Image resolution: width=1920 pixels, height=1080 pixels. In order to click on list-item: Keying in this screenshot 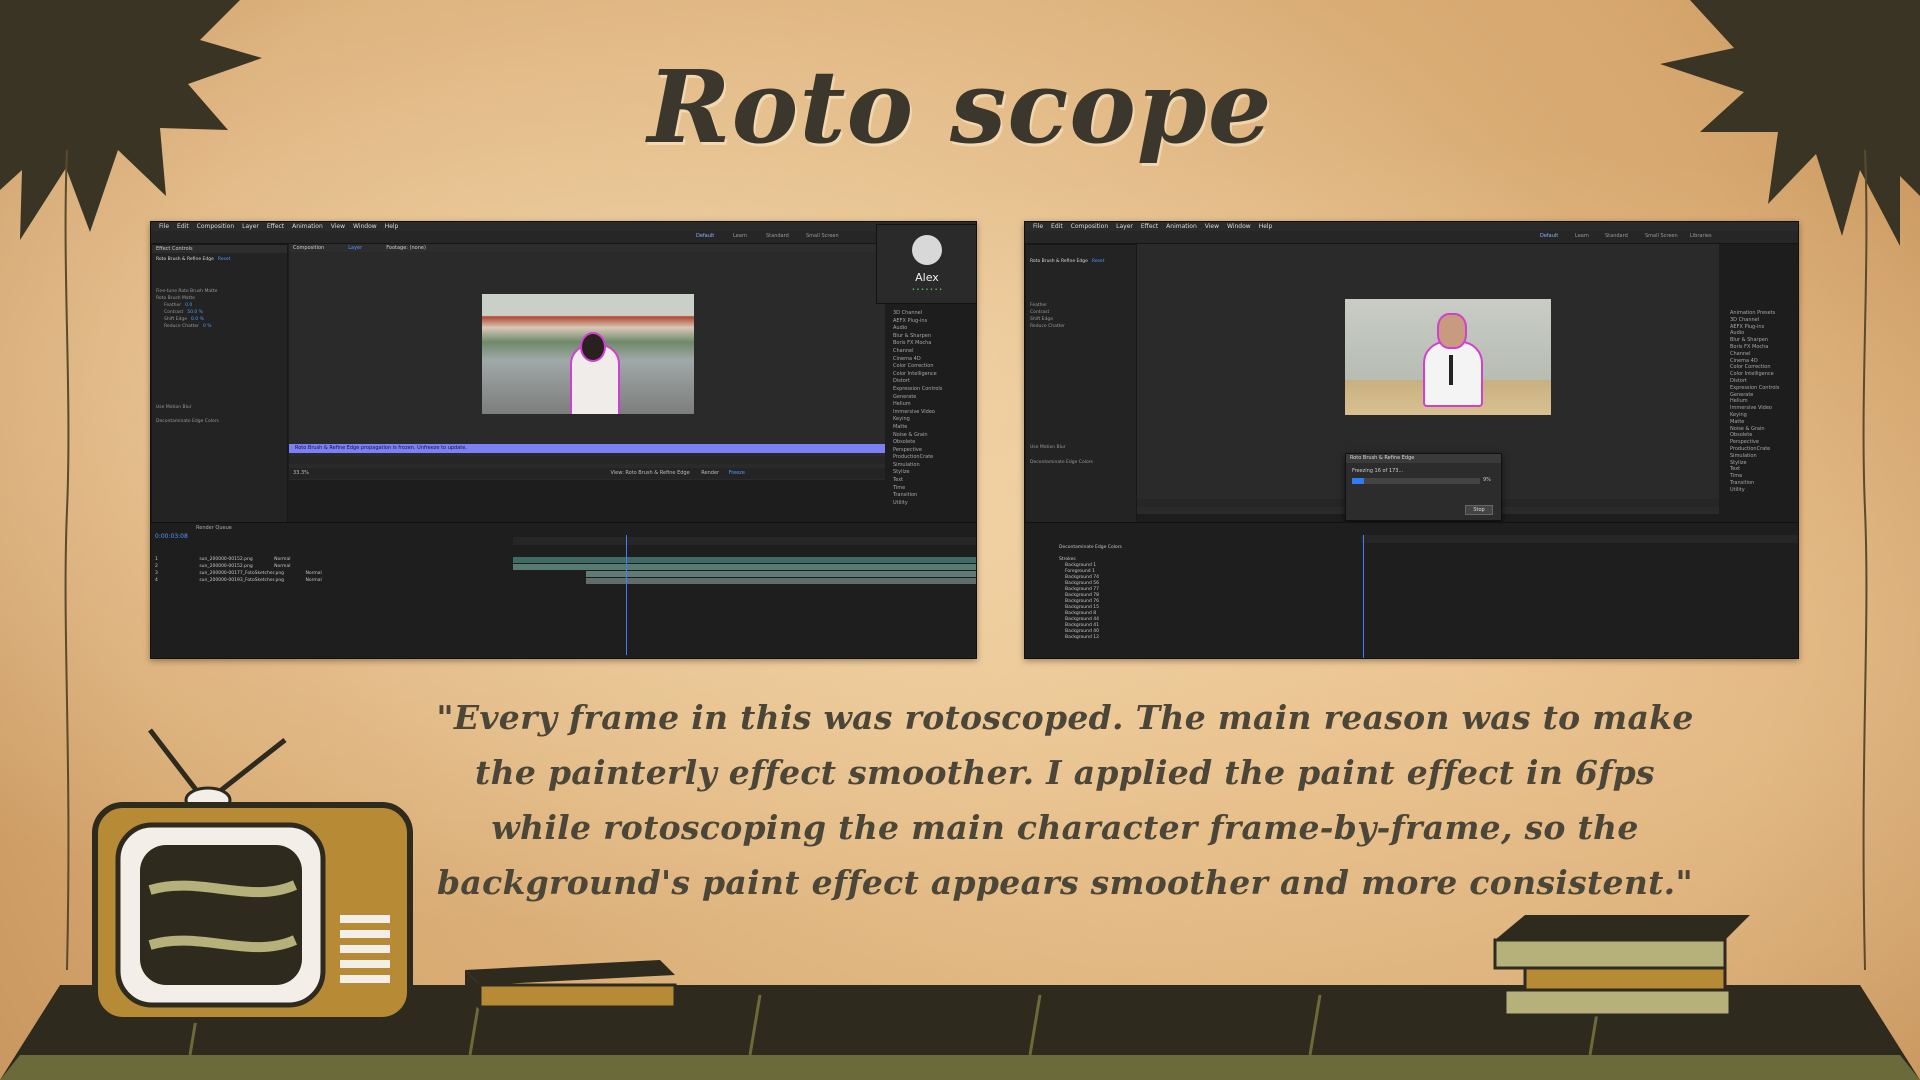, I will do `click(917, 420)`.